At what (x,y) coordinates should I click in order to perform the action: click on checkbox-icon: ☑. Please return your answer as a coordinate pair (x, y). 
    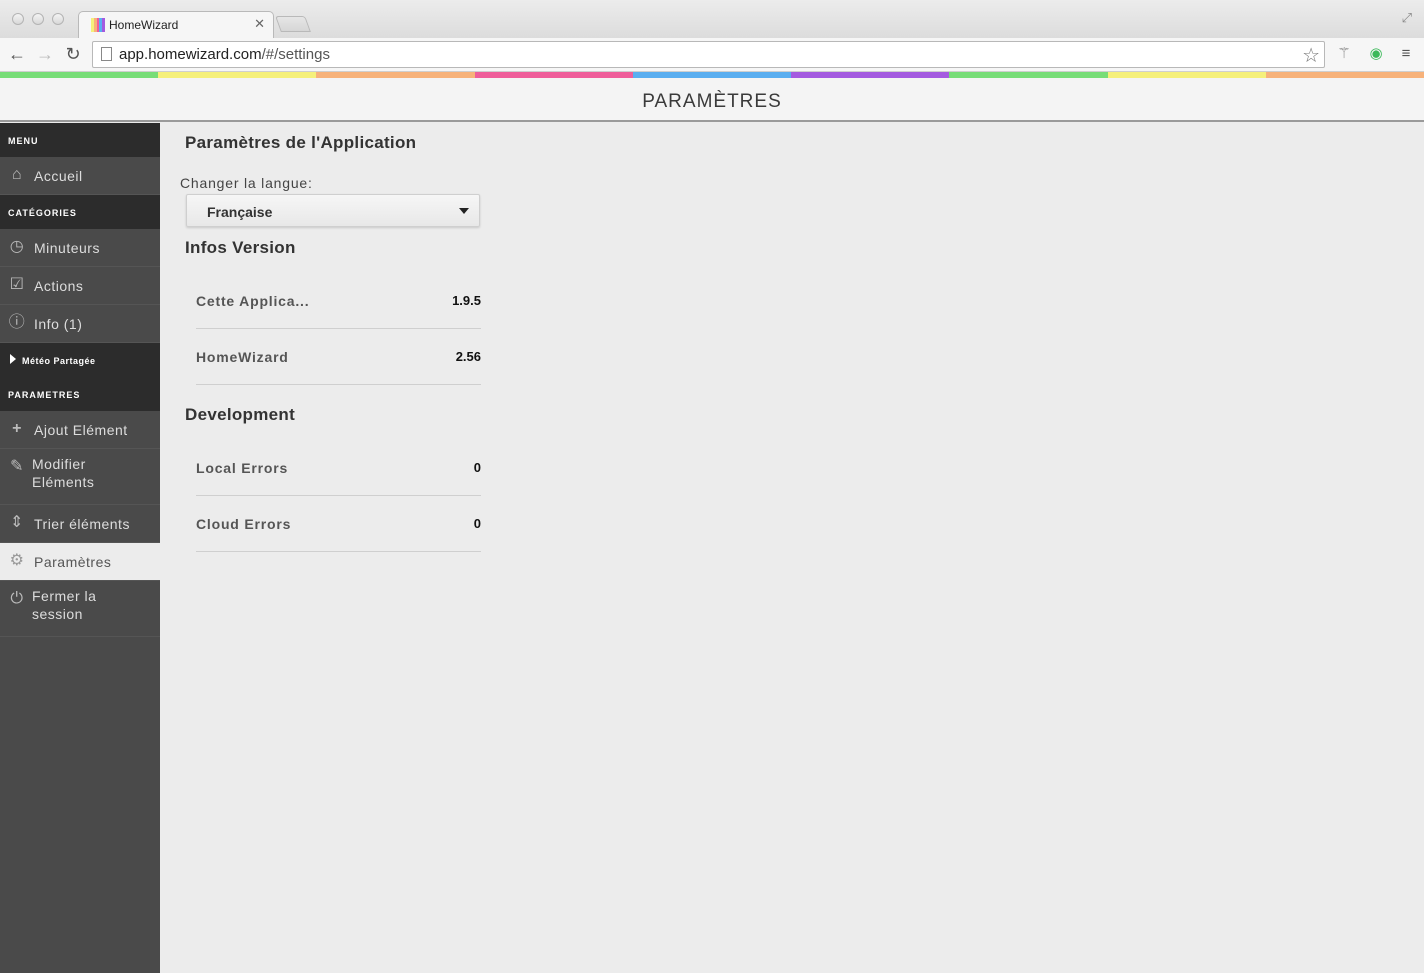
    Looking at the image, I should click on (17, 284).